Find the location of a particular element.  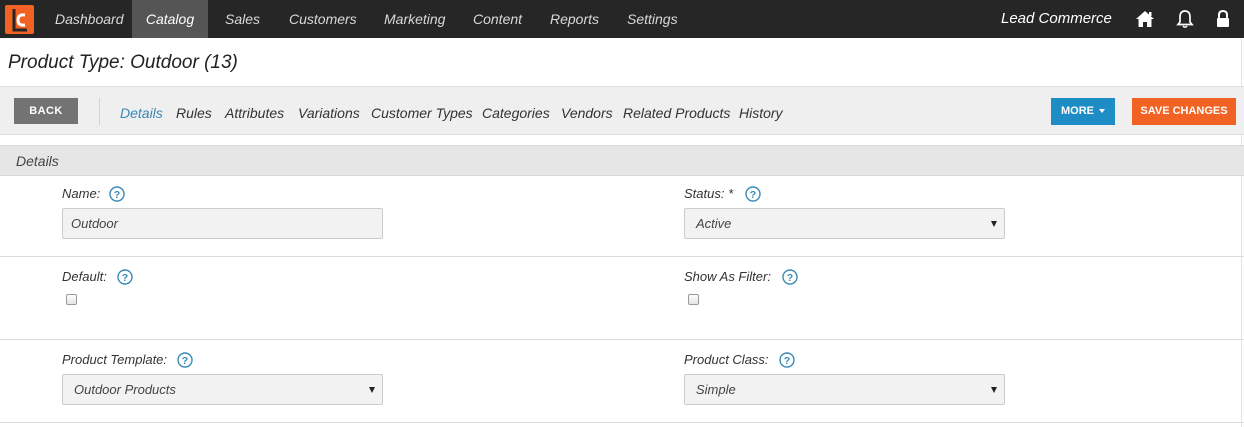

tab-categories: Categories is located at coordinates (516, 111).